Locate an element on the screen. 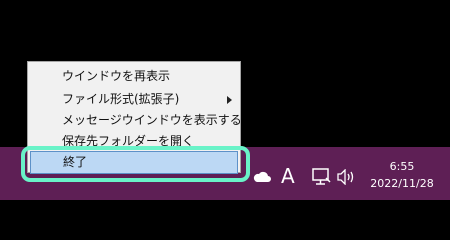 The height and width of the screenshot is (240, 450). volume-icon is located at coordinates (346, 177).